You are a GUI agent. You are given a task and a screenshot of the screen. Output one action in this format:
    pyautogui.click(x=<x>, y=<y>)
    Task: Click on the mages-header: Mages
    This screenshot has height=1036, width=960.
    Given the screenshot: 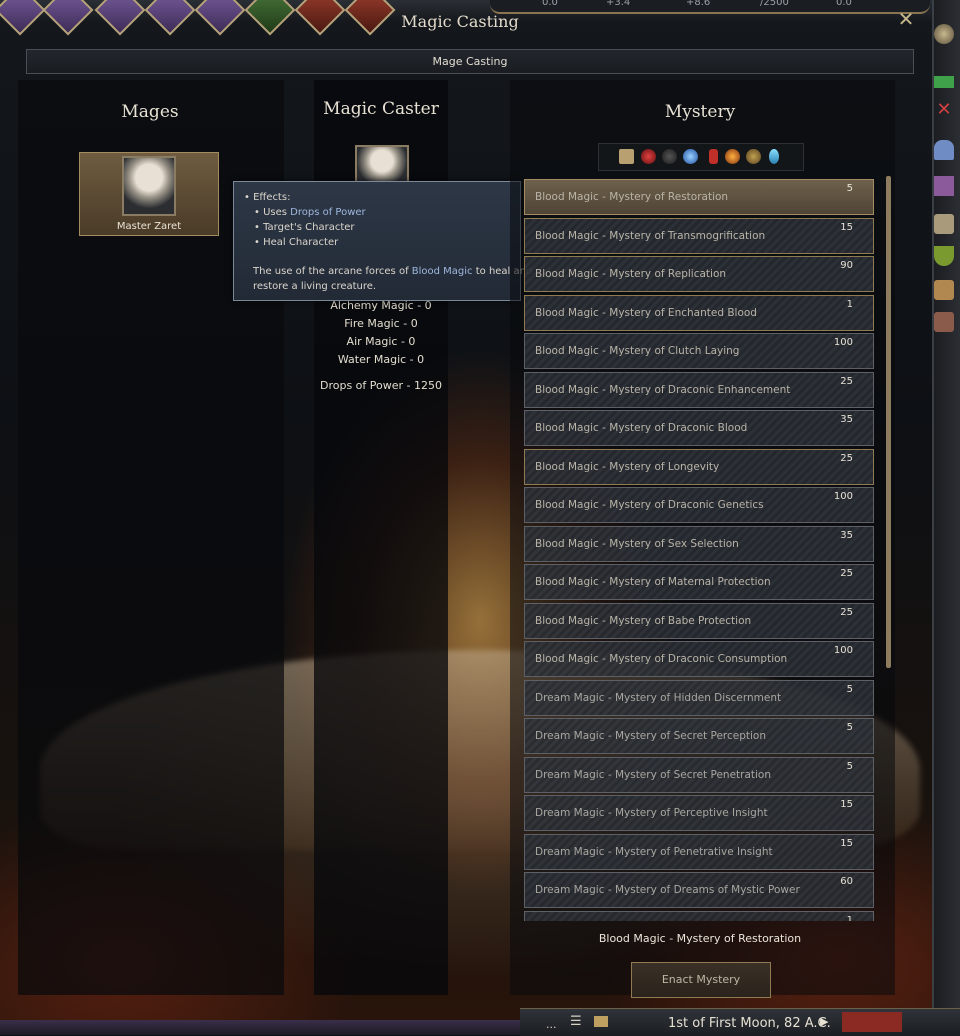 What is the action you would take?
    pyautogui.click(x=150, y=112)
    